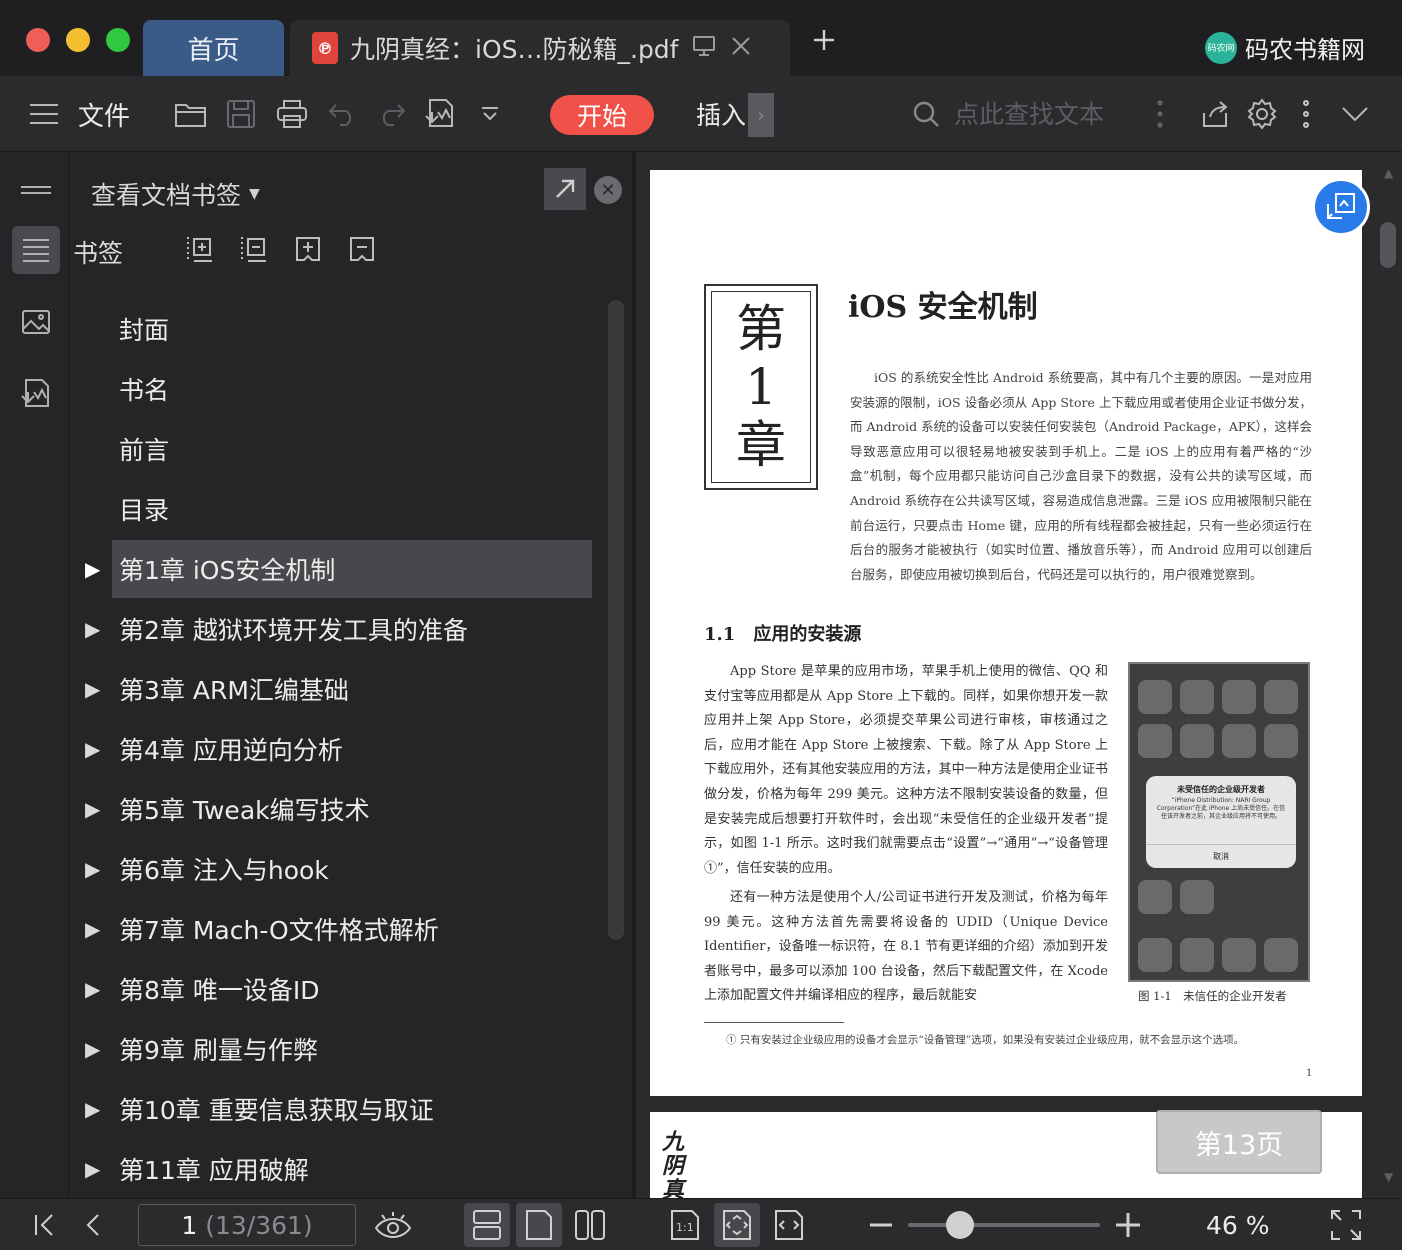  What do you see at coordinates (737, 1225) in the screenshot?
I see `fit-page-button` at bounding box center [737, 1225].